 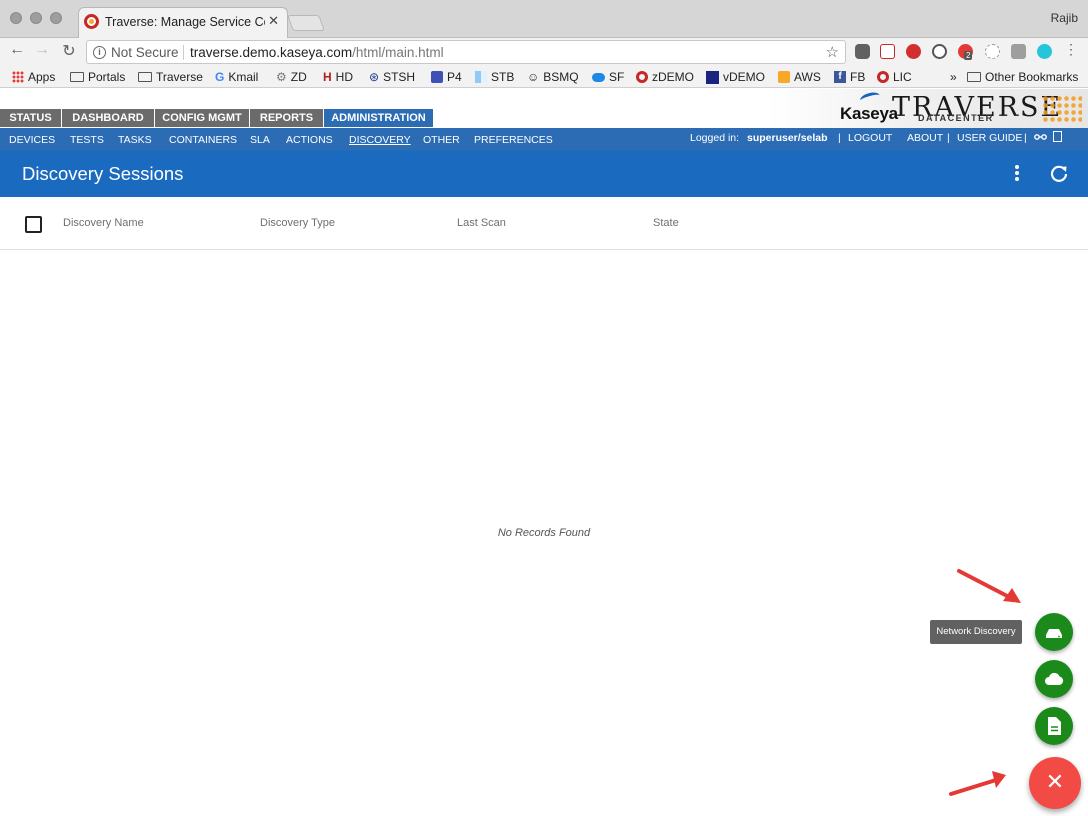 I want to click on bookmark-zdemo: zDEMO, so click(x=665, y=77).